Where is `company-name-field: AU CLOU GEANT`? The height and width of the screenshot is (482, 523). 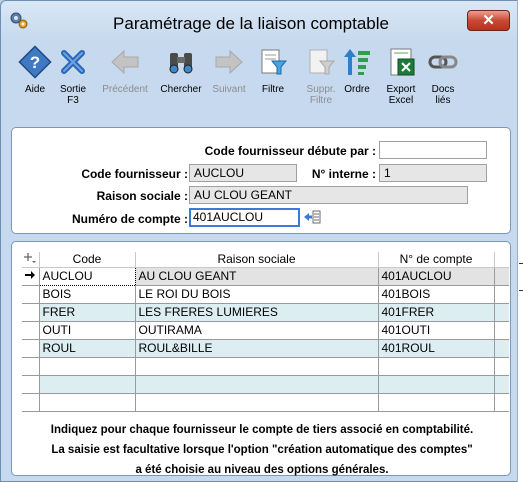
company-name-field: AU CLOU GEANT is located at coordinates (328, 195).